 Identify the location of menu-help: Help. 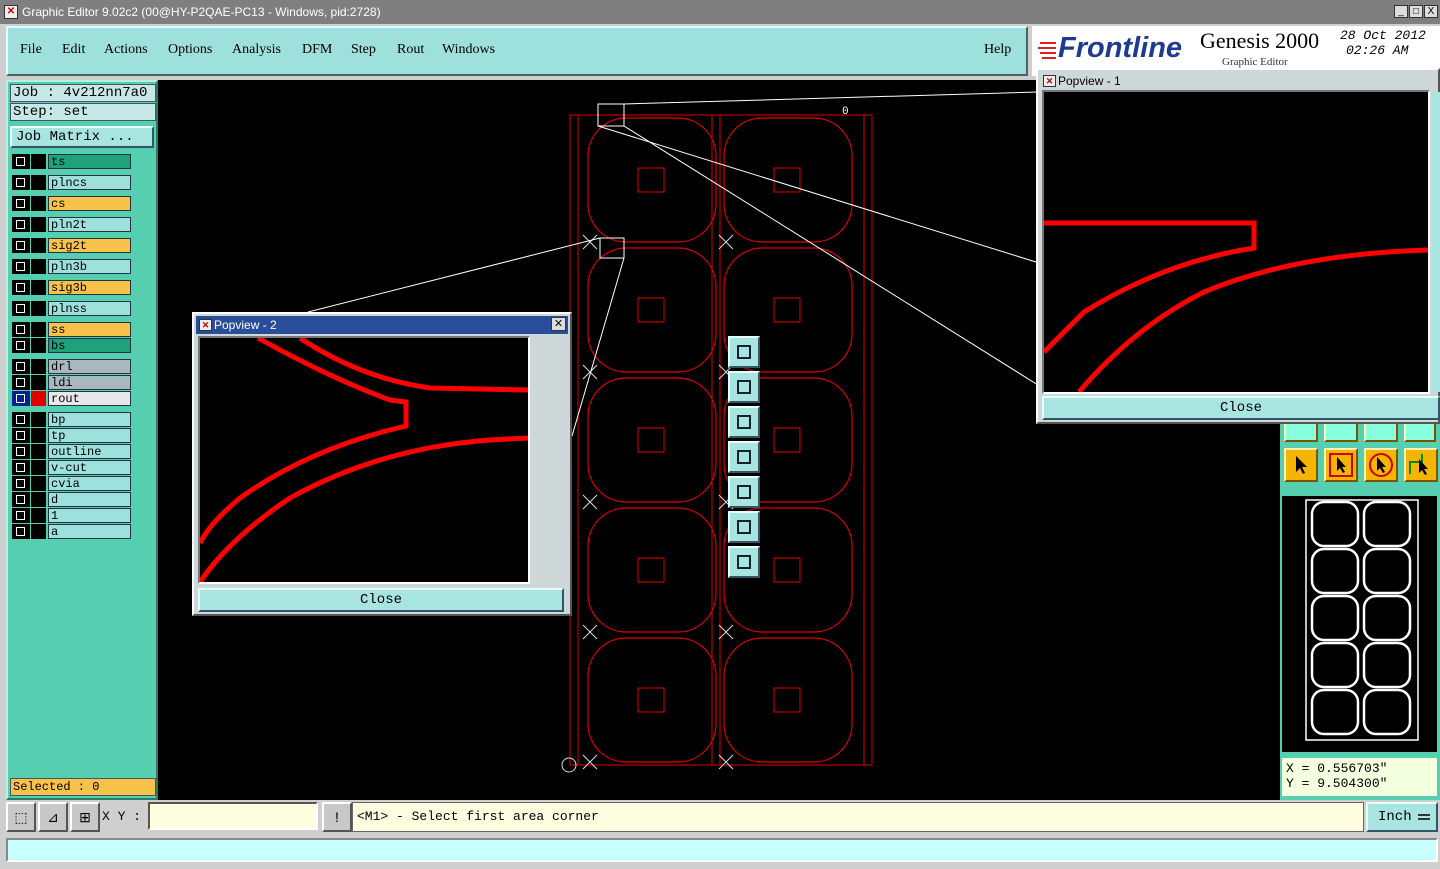
(997, 50).